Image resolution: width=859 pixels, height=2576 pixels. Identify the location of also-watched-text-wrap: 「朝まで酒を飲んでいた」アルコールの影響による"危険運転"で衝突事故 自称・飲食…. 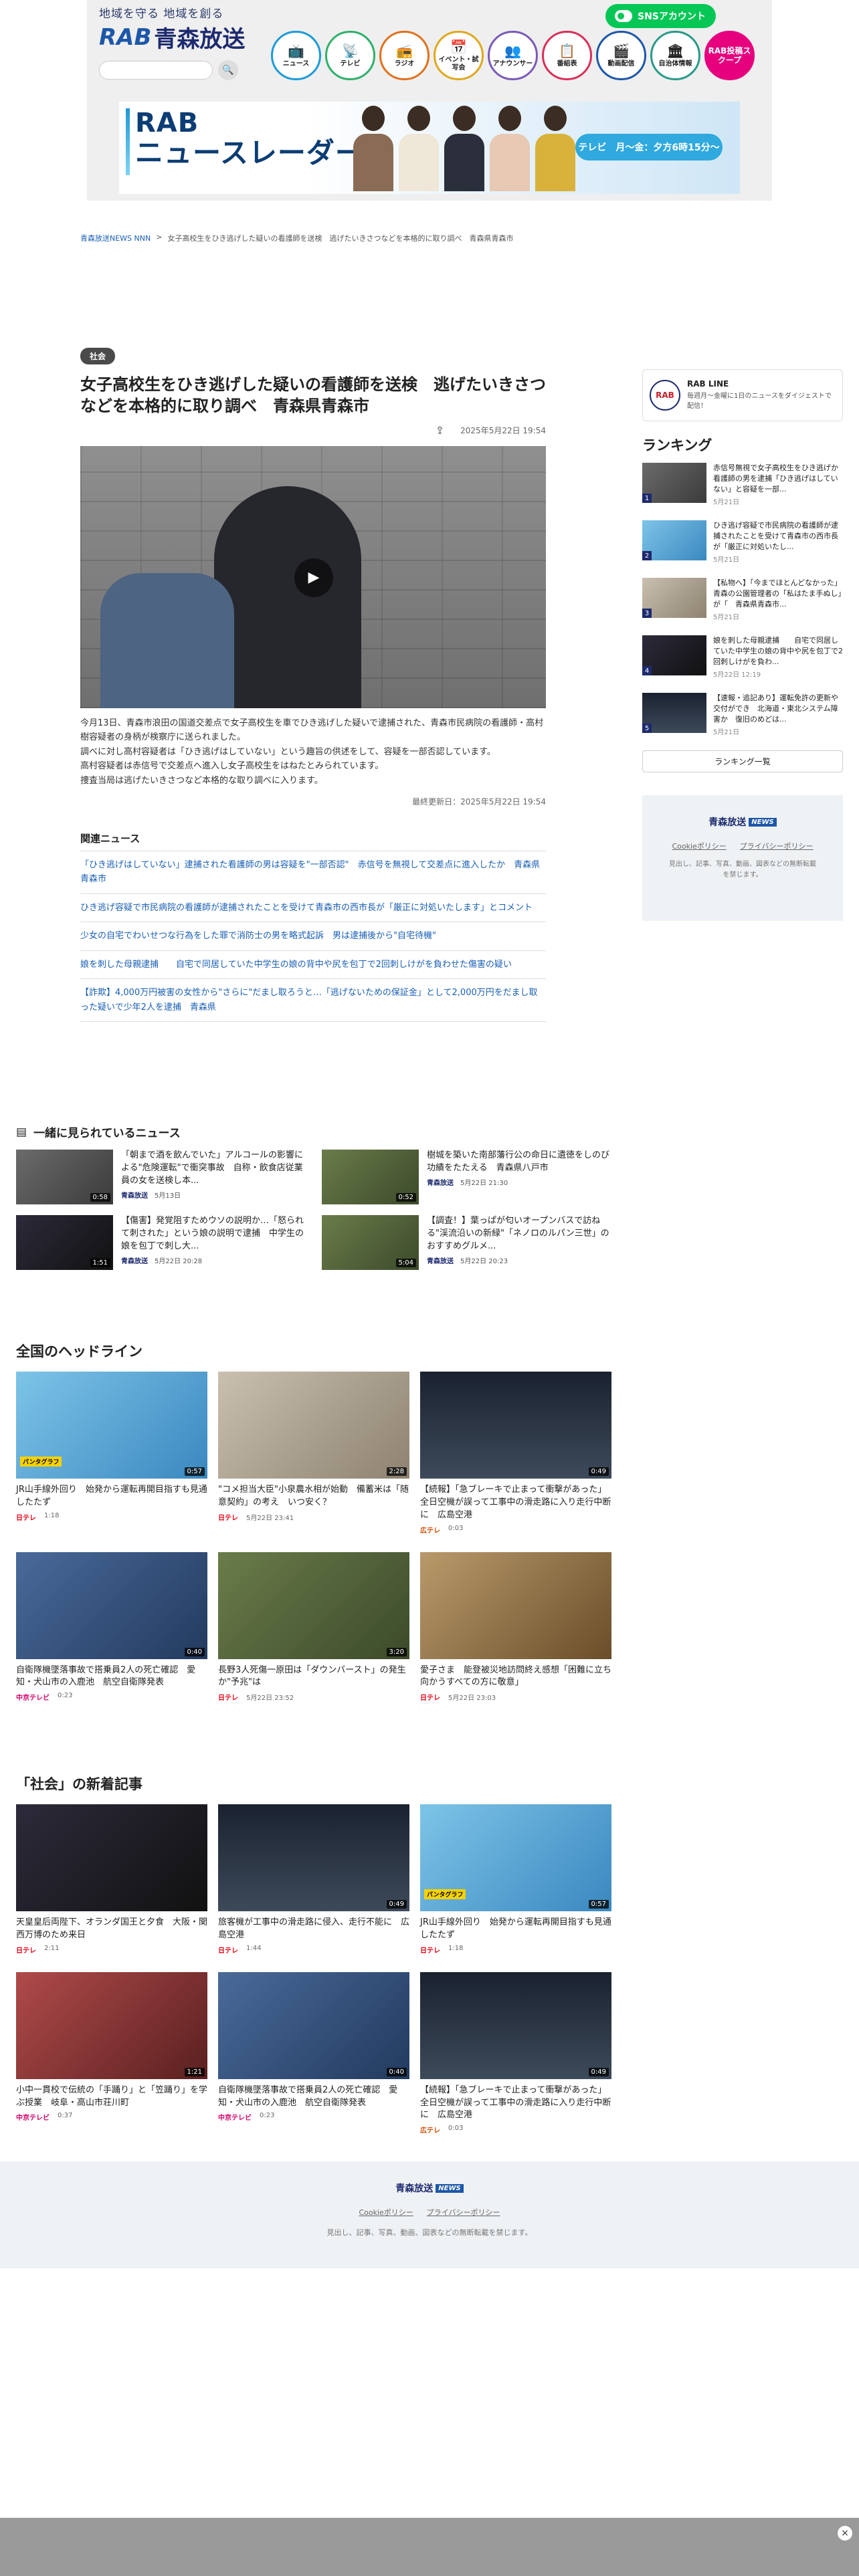
(213, 1177).